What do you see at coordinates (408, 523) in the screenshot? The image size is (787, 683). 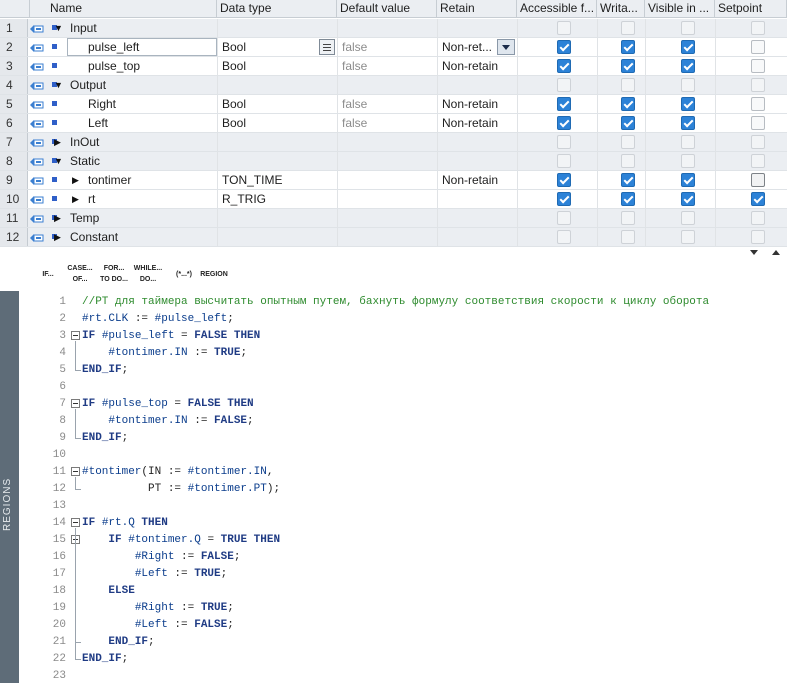 I see `code-line: 14 IF #rt.Q THEN` at bounding box center [408, 523].